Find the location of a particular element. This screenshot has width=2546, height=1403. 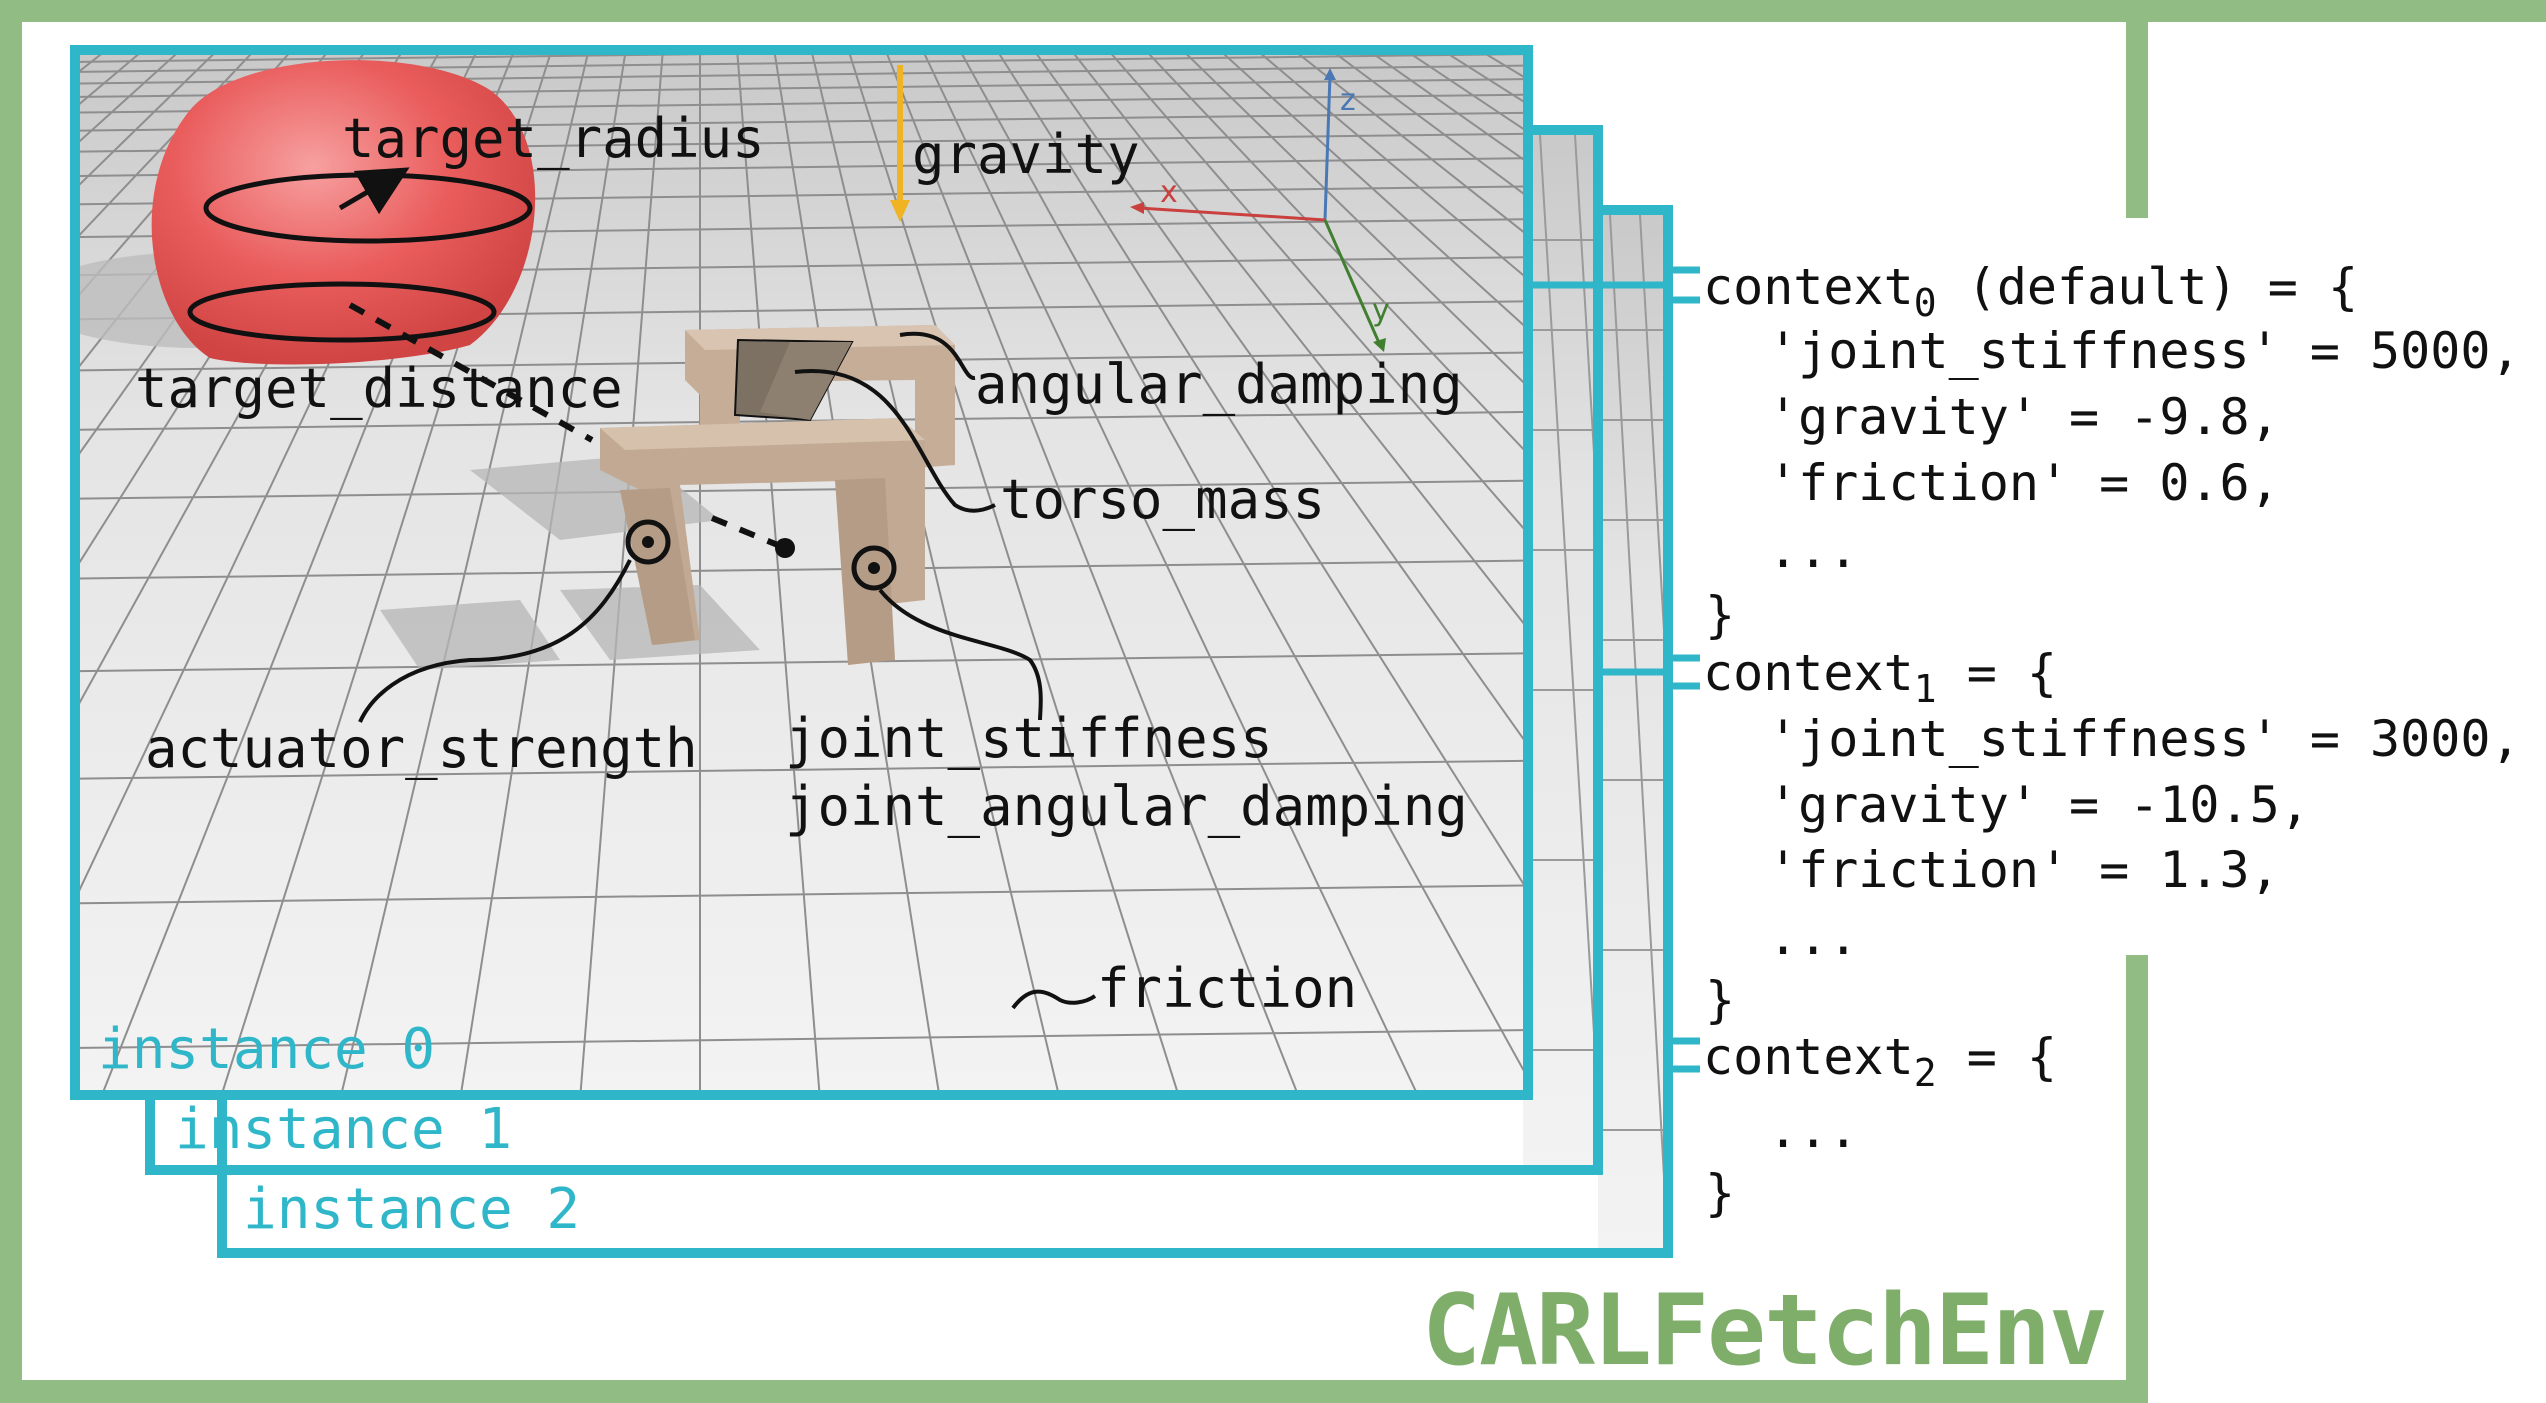

instance-2-label: instance 2 is located at coordinates (412, 1209).